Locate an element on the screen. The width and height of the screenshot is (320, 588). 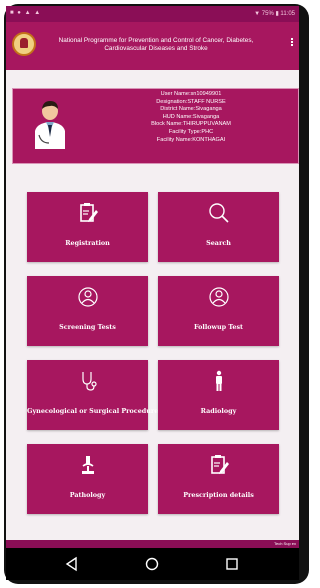
tile-pathology: Pathology is located at coordinates (87, 479).